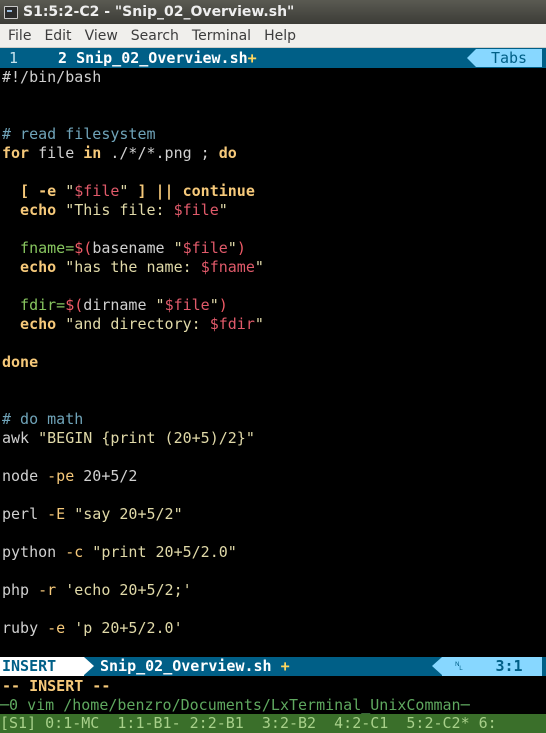  I want to click on tab-2-active: 2 Snip_02_Overview.sh+, so click(159, 58).